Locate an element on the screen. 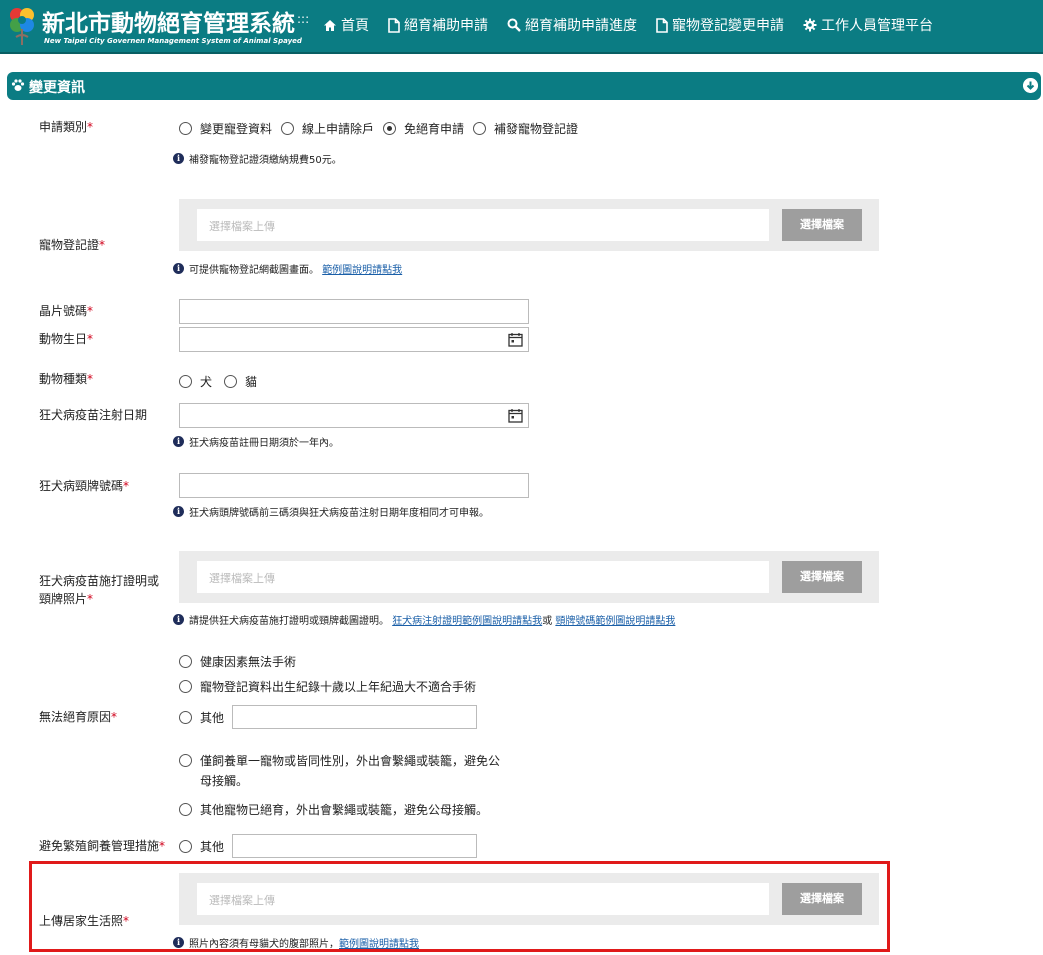  nav-subsidy-apply-label: 絕育補助申請 is located at coordinates (446, 26).